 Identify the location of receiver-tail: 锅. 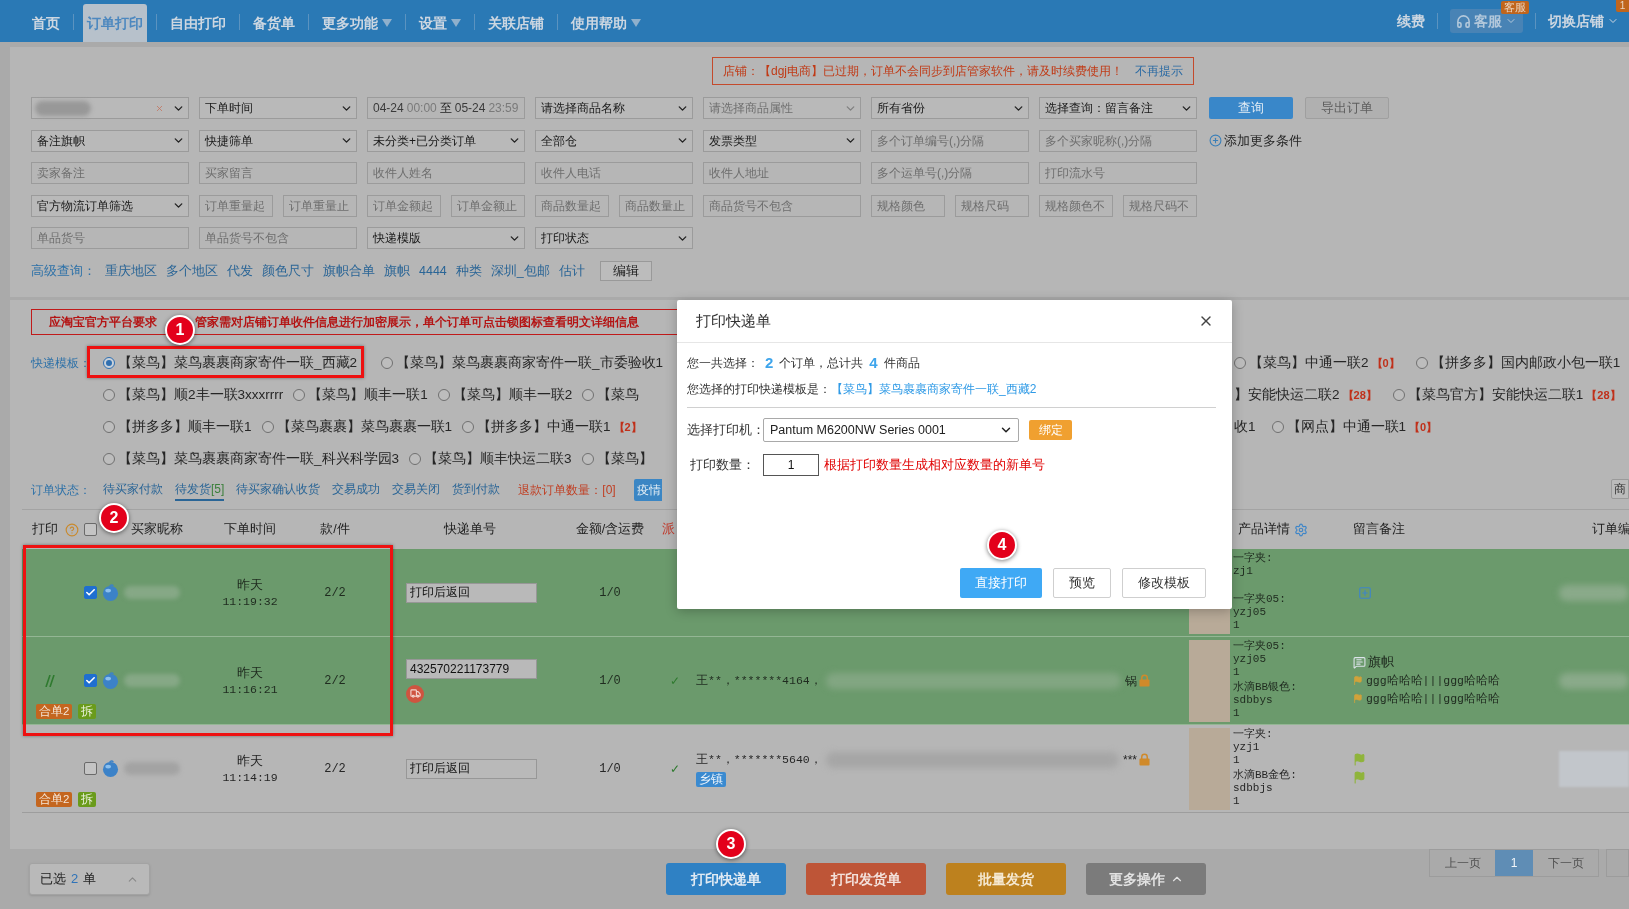
(1131, 681).